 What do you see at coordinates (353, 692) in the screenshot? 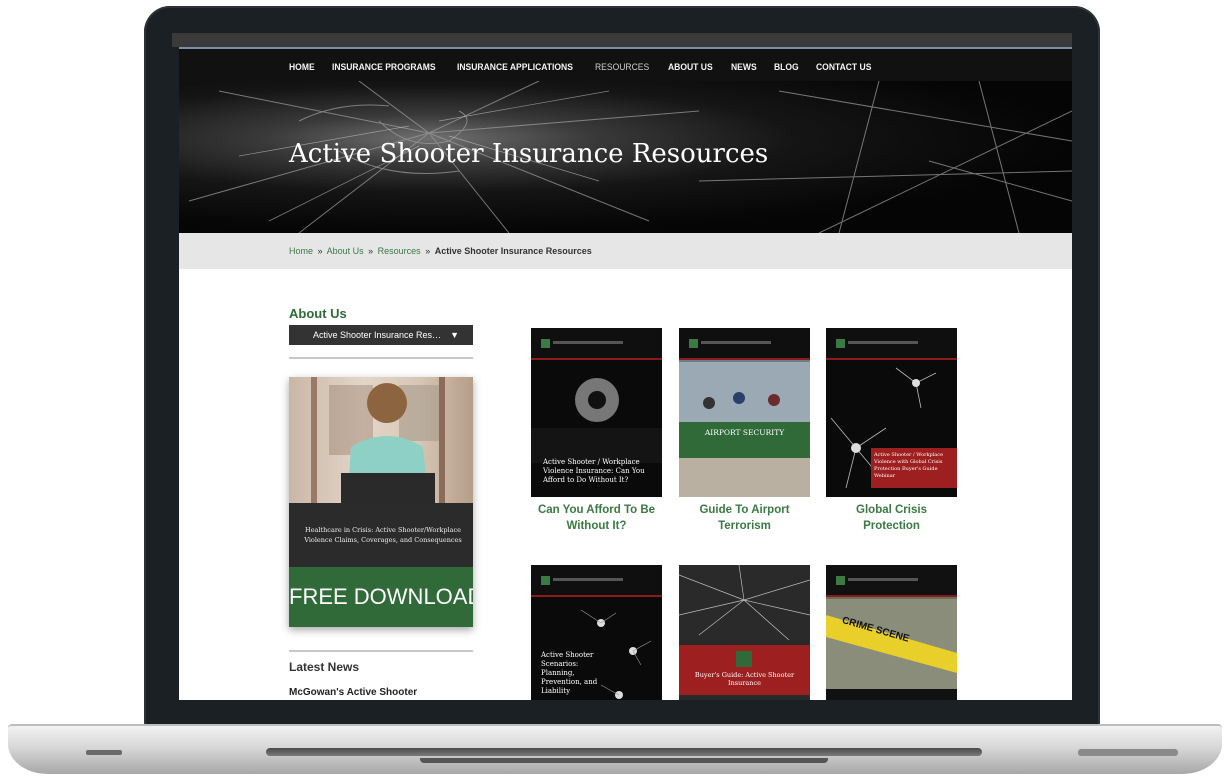
I see `latest-news-item: McGowan's Active Shooter` at bounding box center [353, 692].